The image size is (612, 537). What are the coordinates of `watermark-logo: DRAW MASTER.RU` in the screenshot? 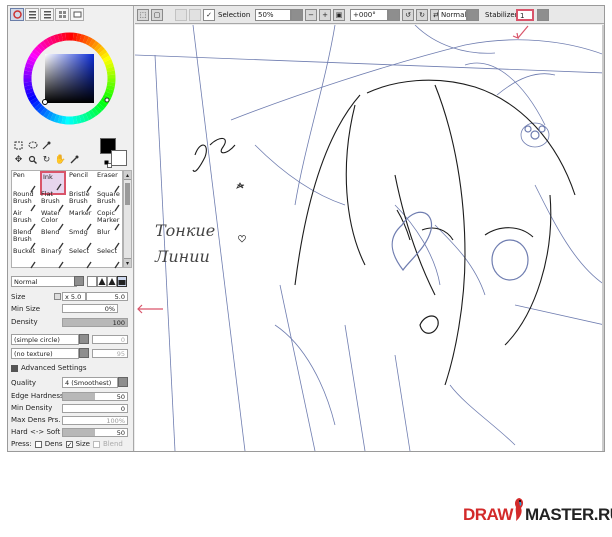 It's located at (537, 513).